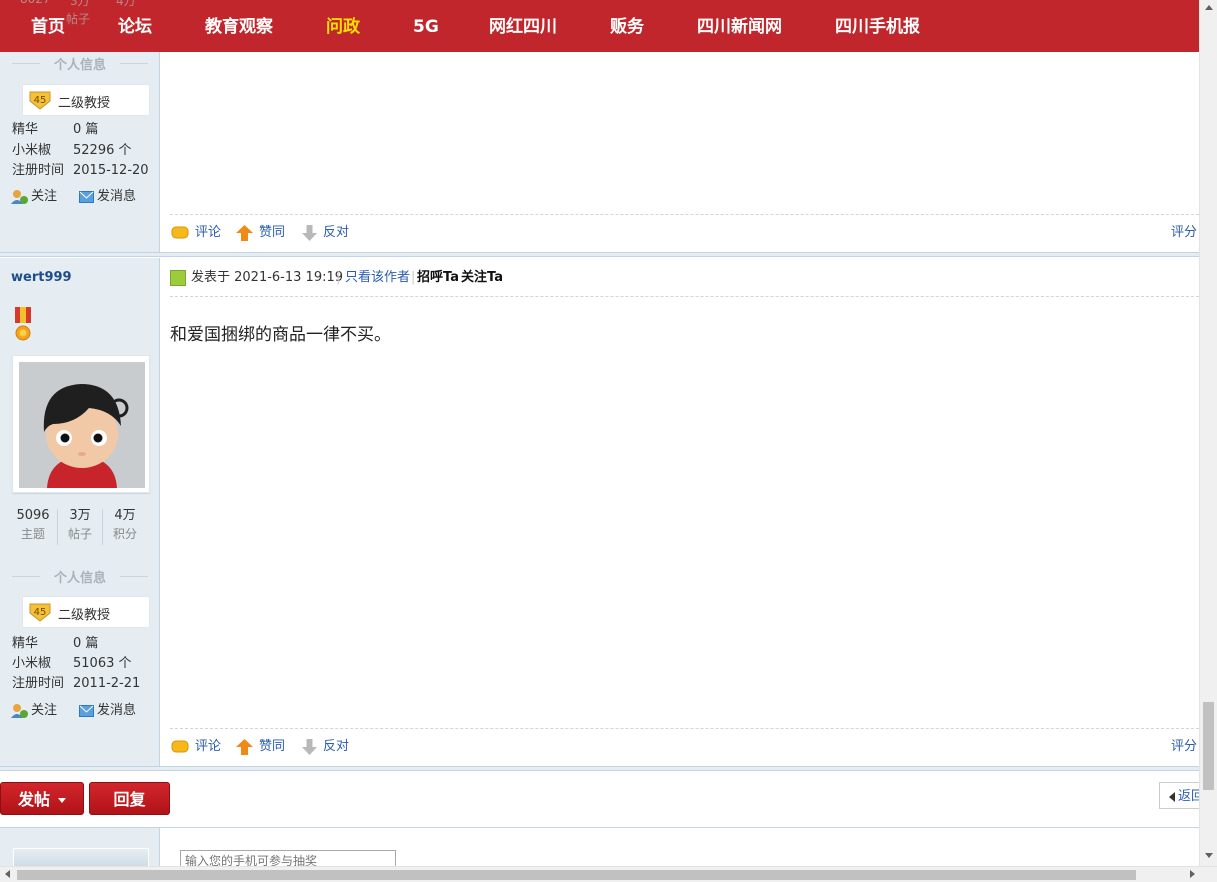  I want to click on post-content: 和爱国捆绑的商品一律不买。, so click(280, 335).